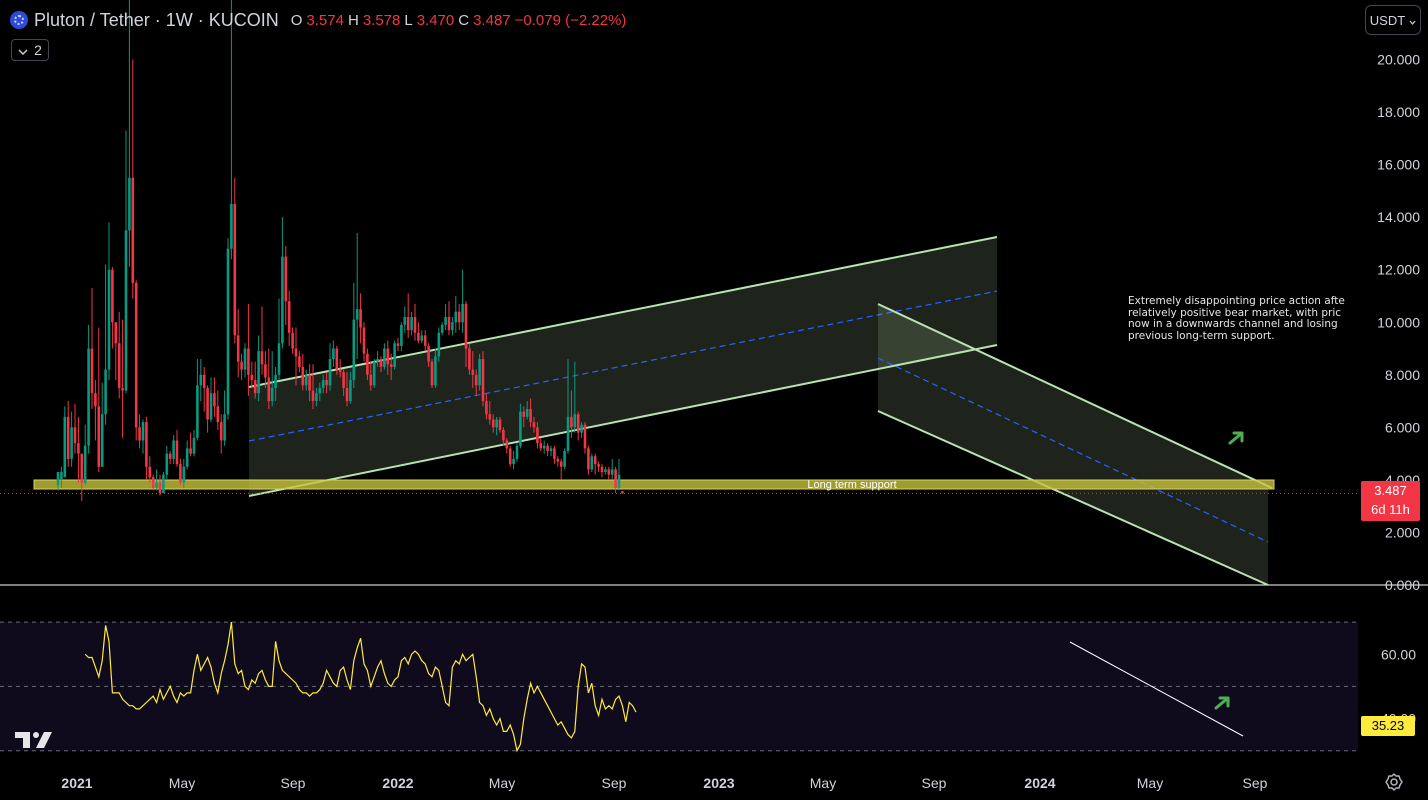 This screenshot has height=800, width=1428. Describe the element at coordinates (1398, 270) in the screenshot. I see `price-axis-label: 12.000` at that location.